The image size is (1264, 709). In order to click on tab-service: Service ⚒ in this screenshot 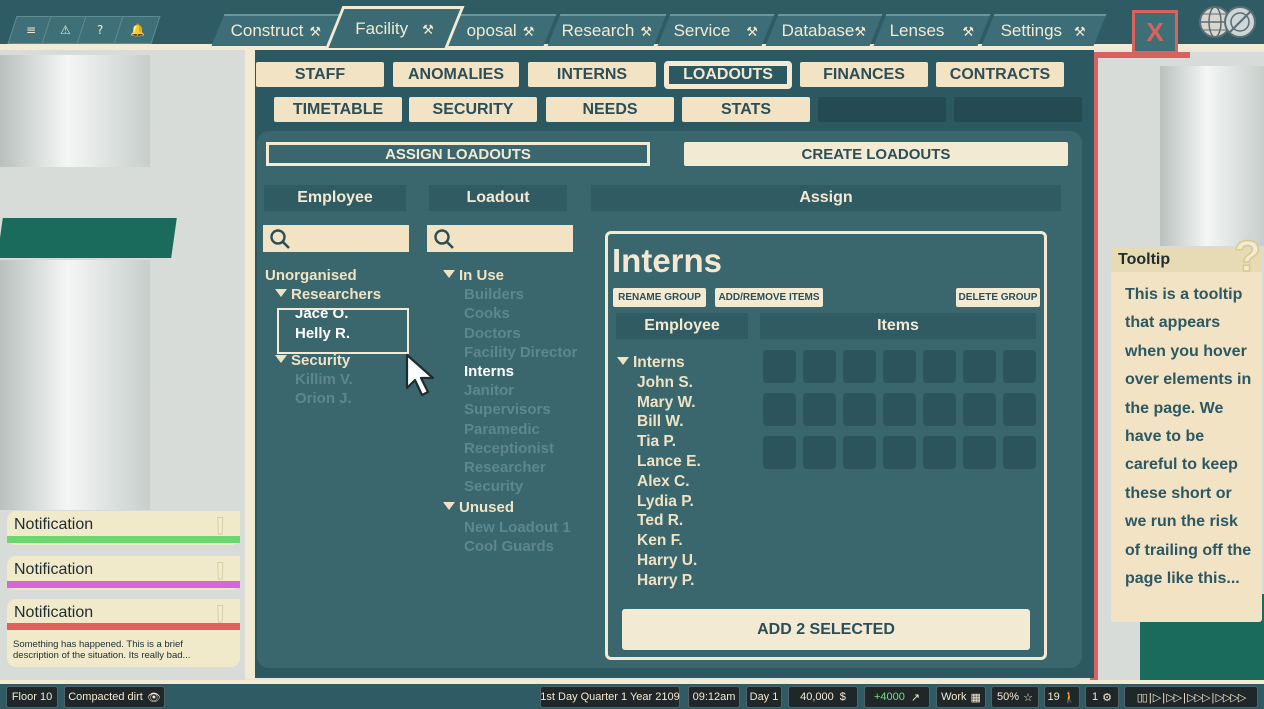, I will do `click(716, 30)`.